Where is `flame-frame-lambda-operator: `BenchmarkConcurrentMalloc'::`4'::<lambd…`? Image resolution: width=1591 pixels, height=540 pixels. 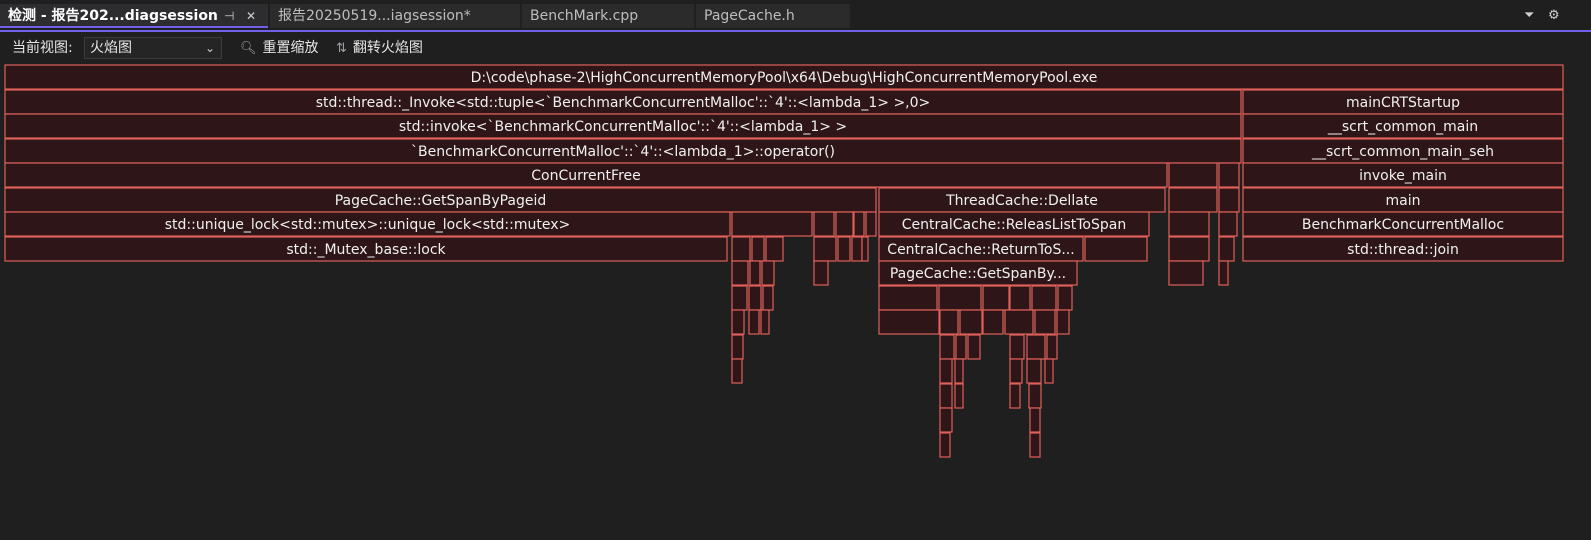 flame-frame-lambda-operator: `BenchmarkConcurrentMalloc'::`4'::<lambd… is located at coordinates (623, 151).